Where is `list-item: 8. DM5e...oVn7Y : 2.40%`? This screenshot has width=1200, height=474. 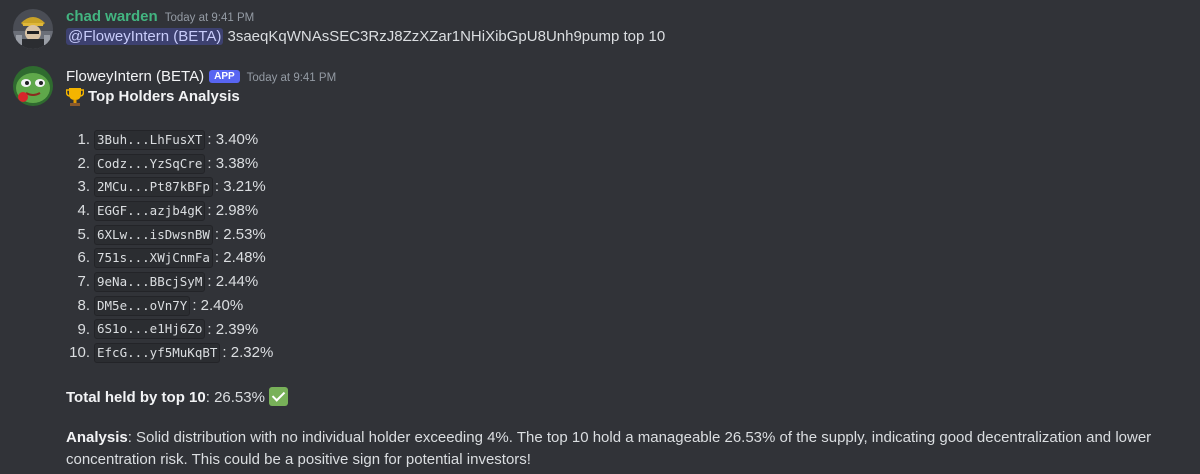
list-item: 8. DM5e...oVn7Y : 2.40% is located at coordinates (169, 306).